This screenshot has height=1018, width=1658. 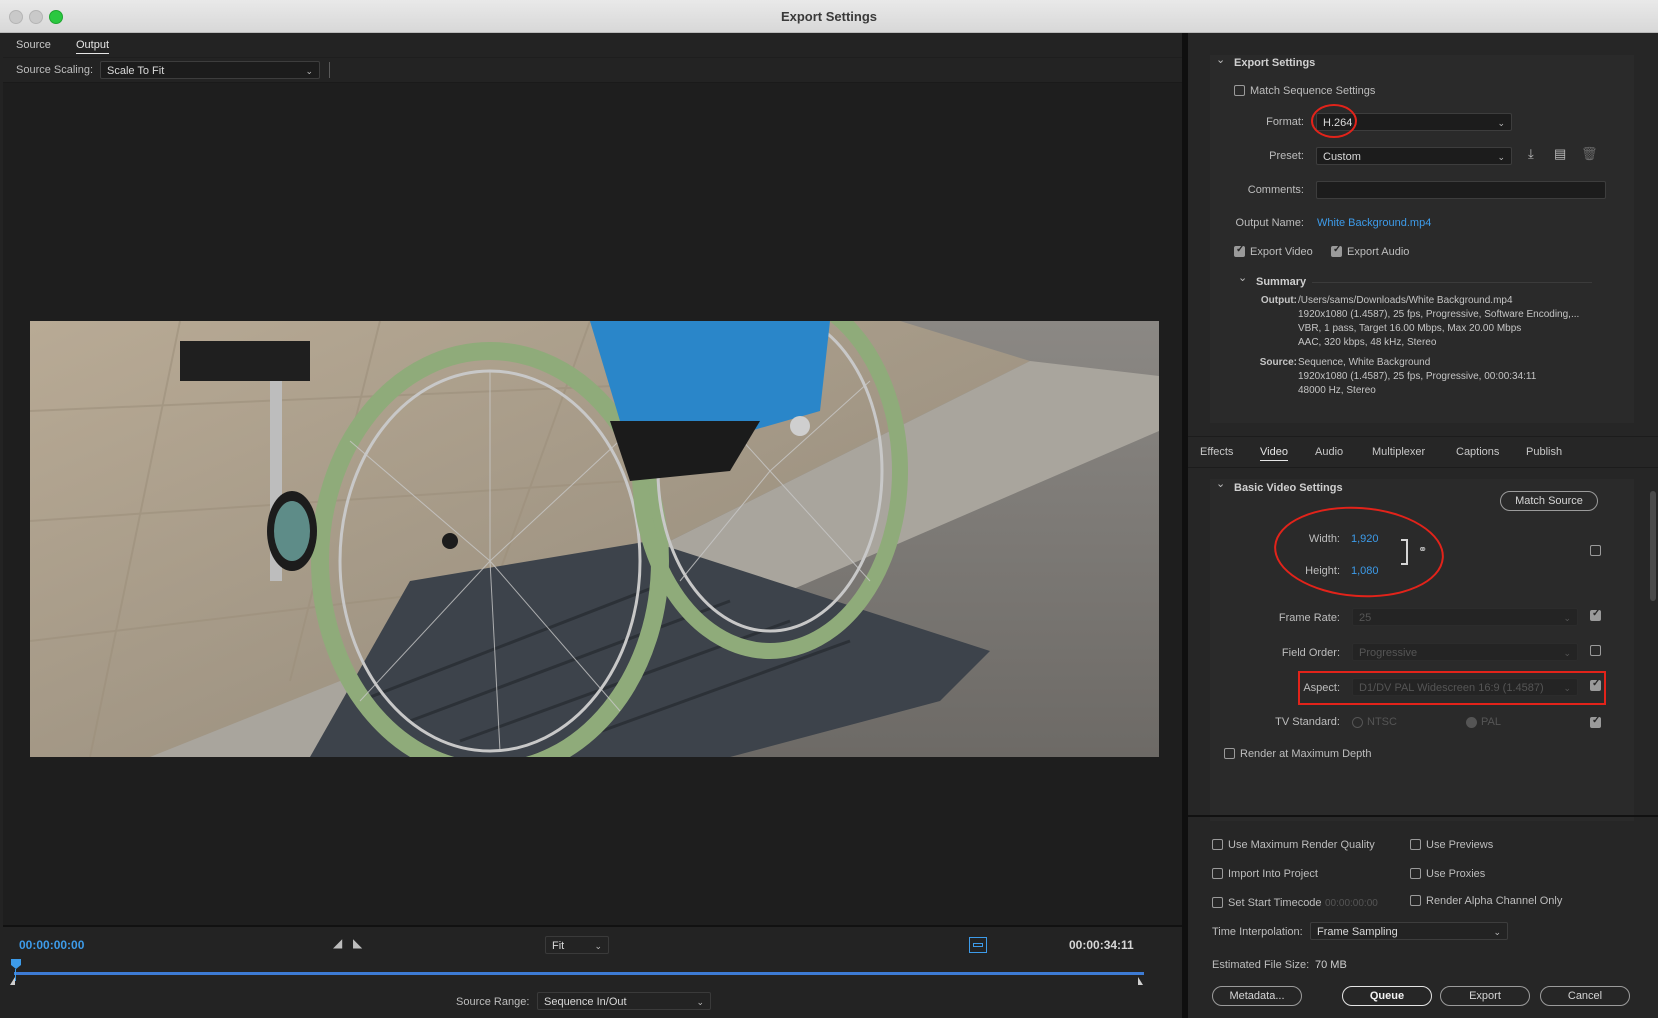 I want to click on source-scaling-bar: Source Scaling: Scale To Fit ⌄, so click(x=592, y=70).